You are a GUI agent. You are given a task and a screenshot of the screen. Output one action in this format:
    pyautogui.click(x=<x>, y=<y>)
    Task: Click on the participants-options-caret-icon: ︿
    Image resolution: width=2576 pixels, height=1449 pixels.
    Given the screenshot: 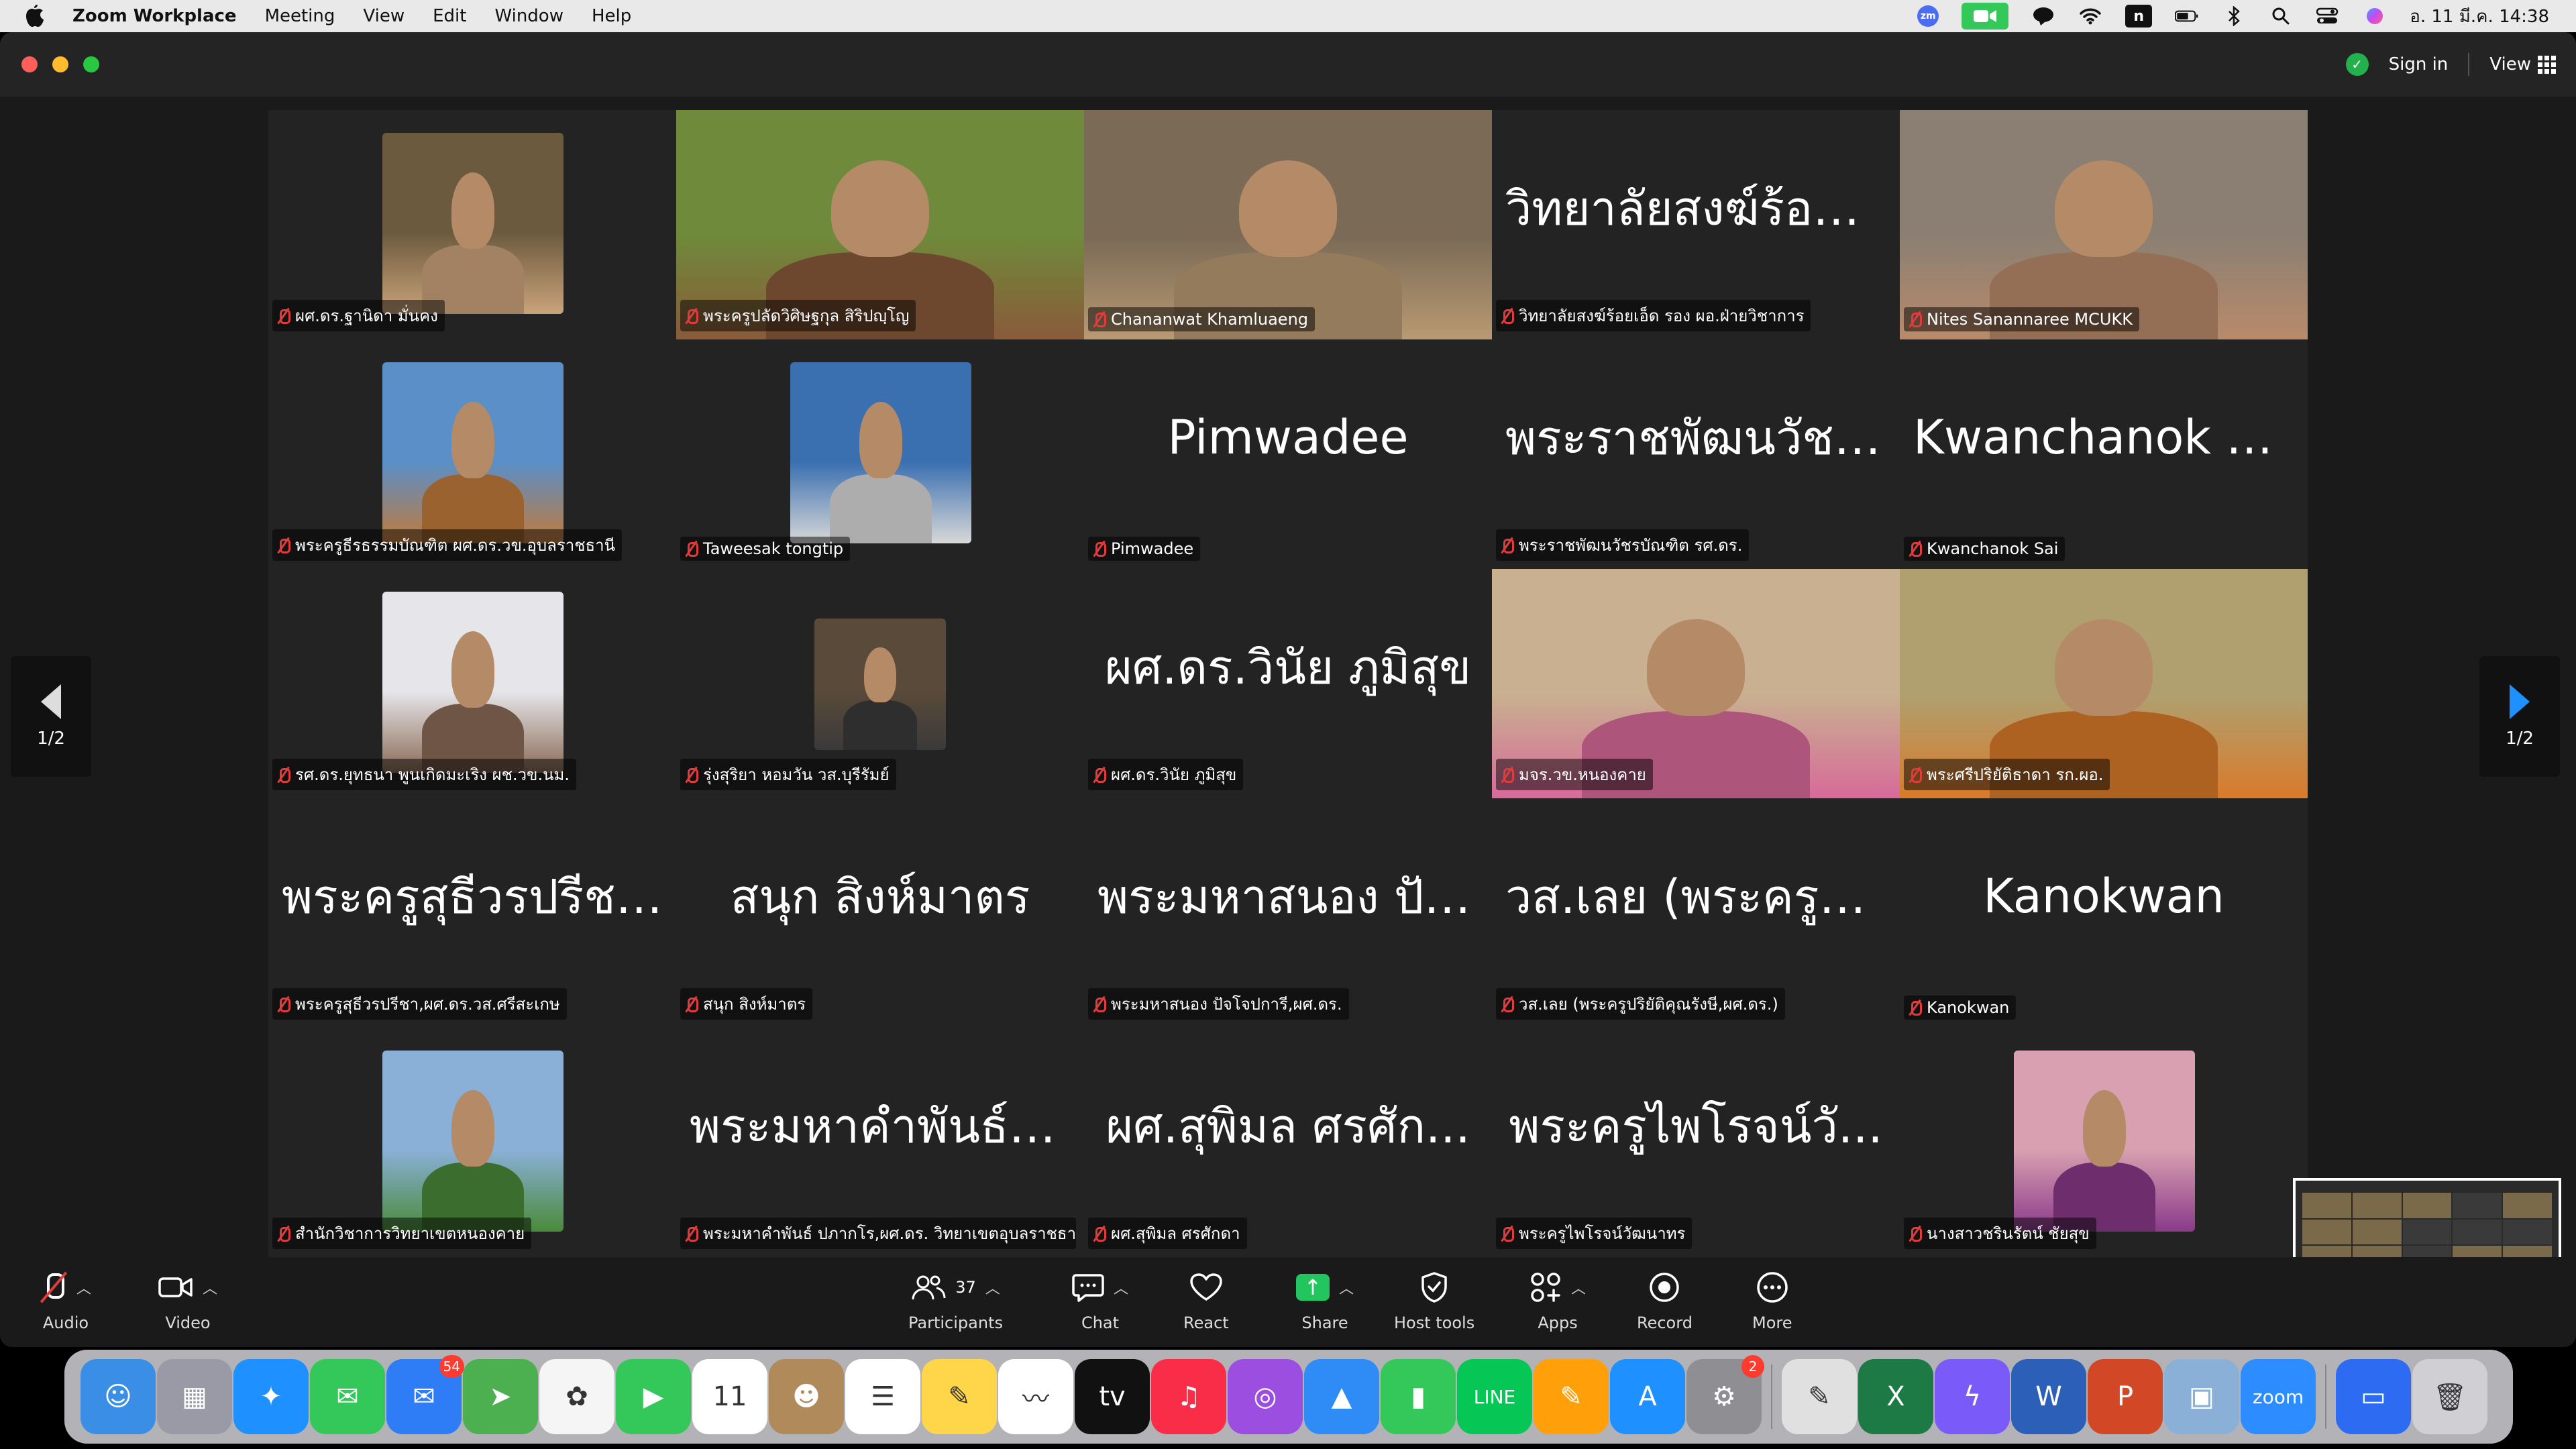 What is the action you would take?
    pyautogui.click(x=992, y=1287)
    